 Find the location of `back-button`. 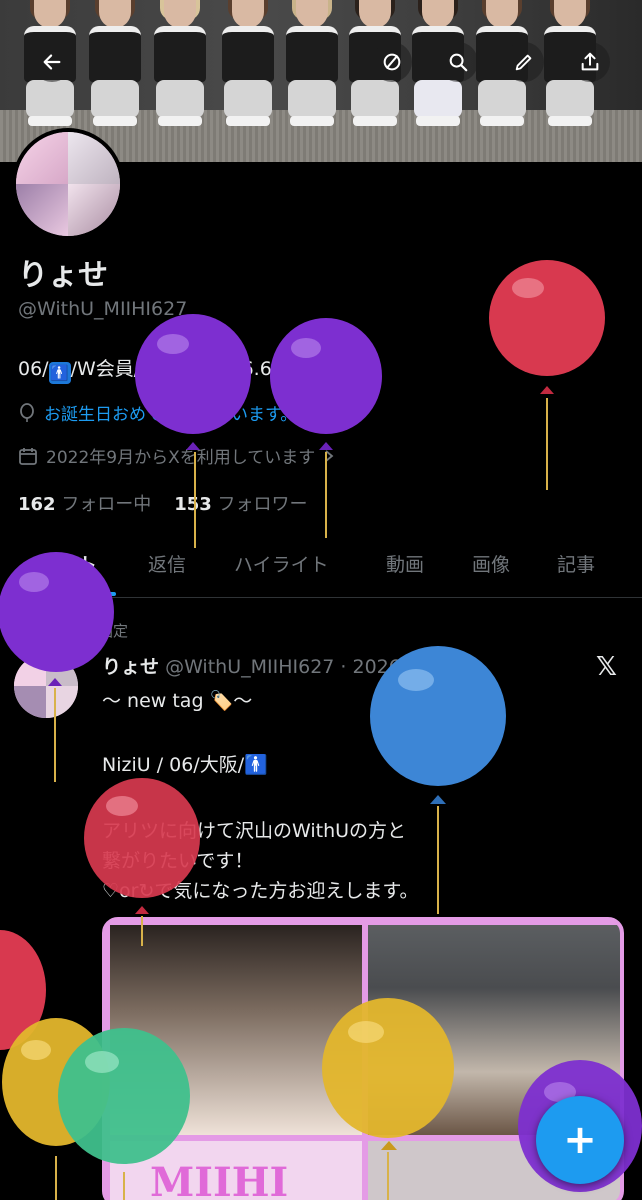

back-button is located at coordinates (52, 62).